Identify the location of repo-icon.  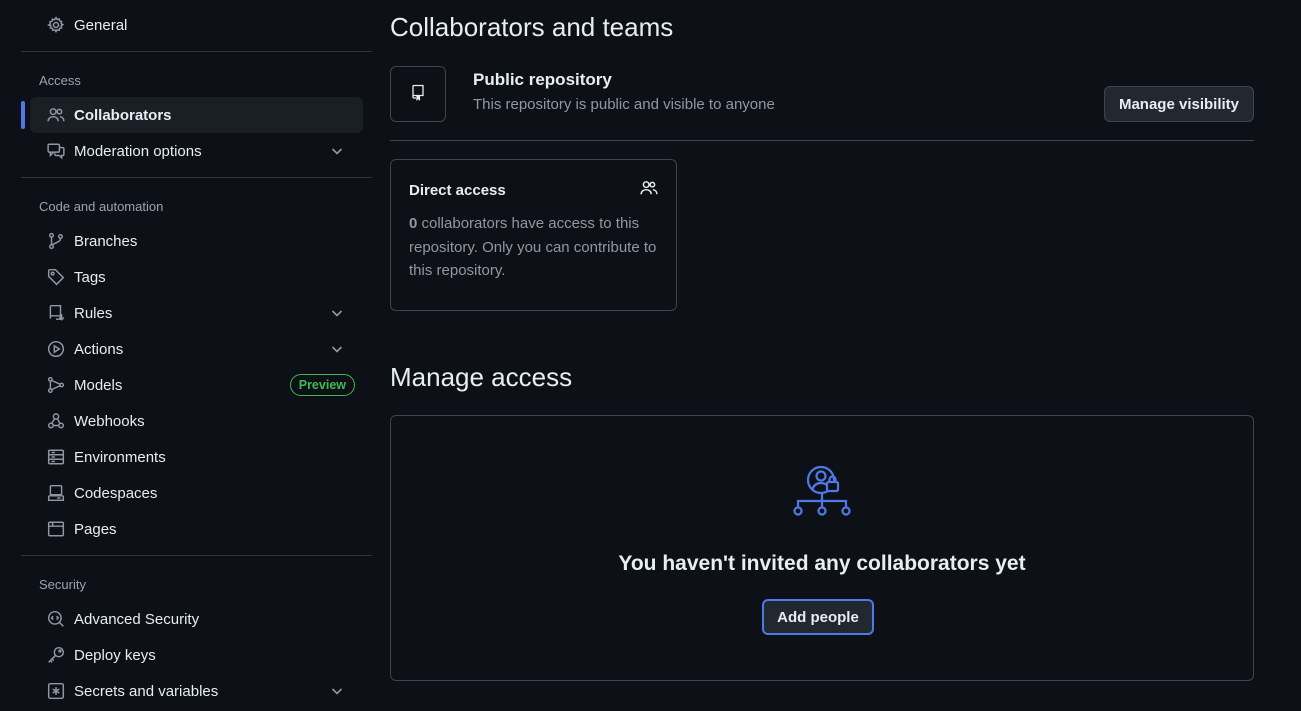
(418, 94).